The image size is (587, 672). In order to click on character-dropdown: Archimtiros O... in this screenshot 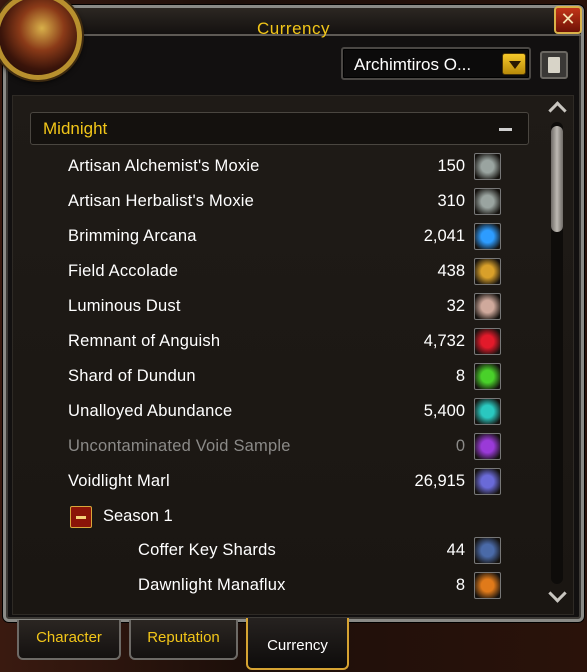, I will do `click(436, 63)`.